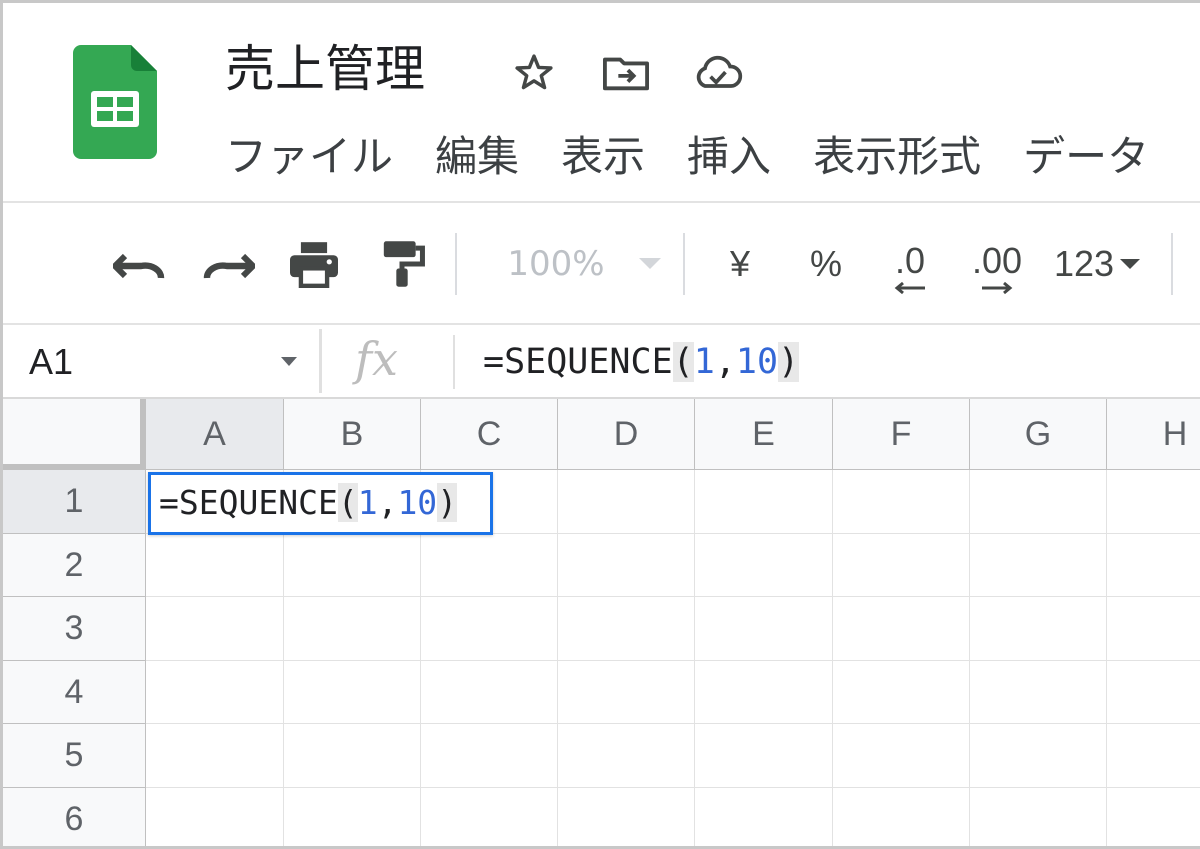  Describe the element at coordinates (456, 264) in the screenshot. I see `toolbar-separator` at that location.